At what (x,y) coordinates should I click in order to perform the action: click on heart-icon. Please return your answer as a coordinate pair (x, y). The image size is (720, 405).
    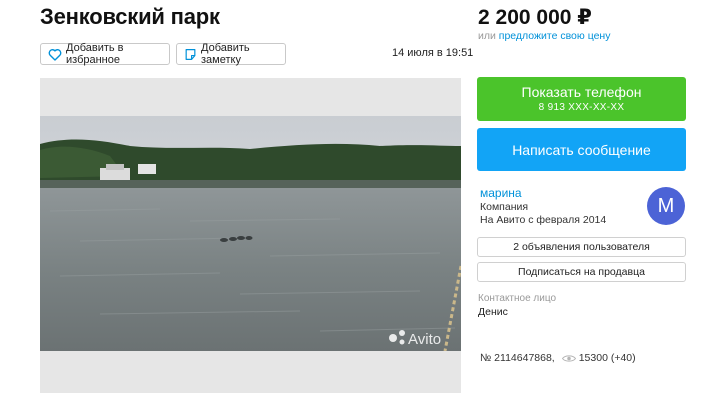
    Looking at the image, I should click on (55, 54).